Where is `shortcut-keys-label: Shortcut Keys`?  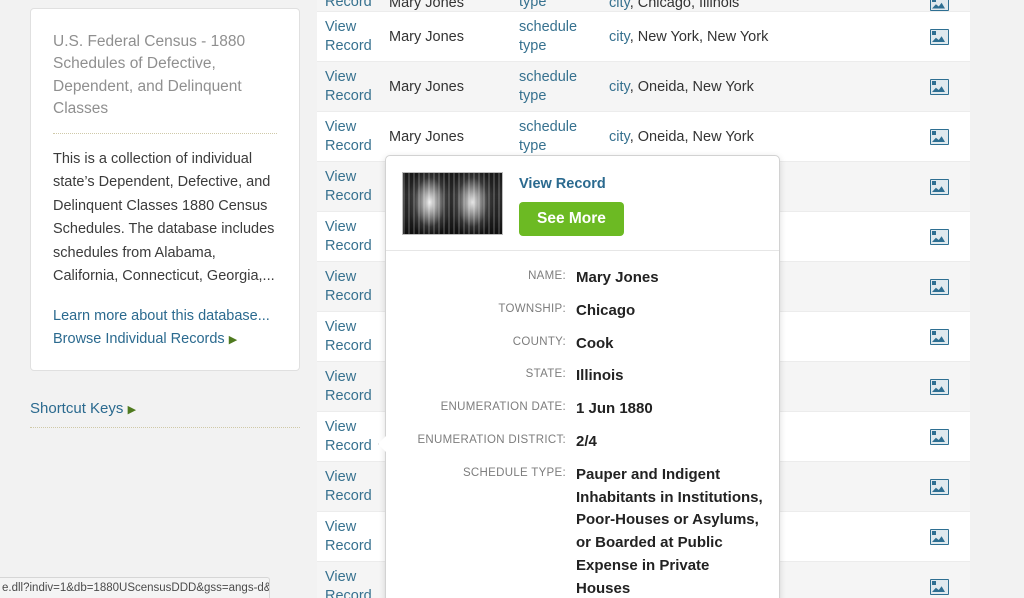
shortcut-keys-label: Shortcut Keys is located at coordinates (77, 408).